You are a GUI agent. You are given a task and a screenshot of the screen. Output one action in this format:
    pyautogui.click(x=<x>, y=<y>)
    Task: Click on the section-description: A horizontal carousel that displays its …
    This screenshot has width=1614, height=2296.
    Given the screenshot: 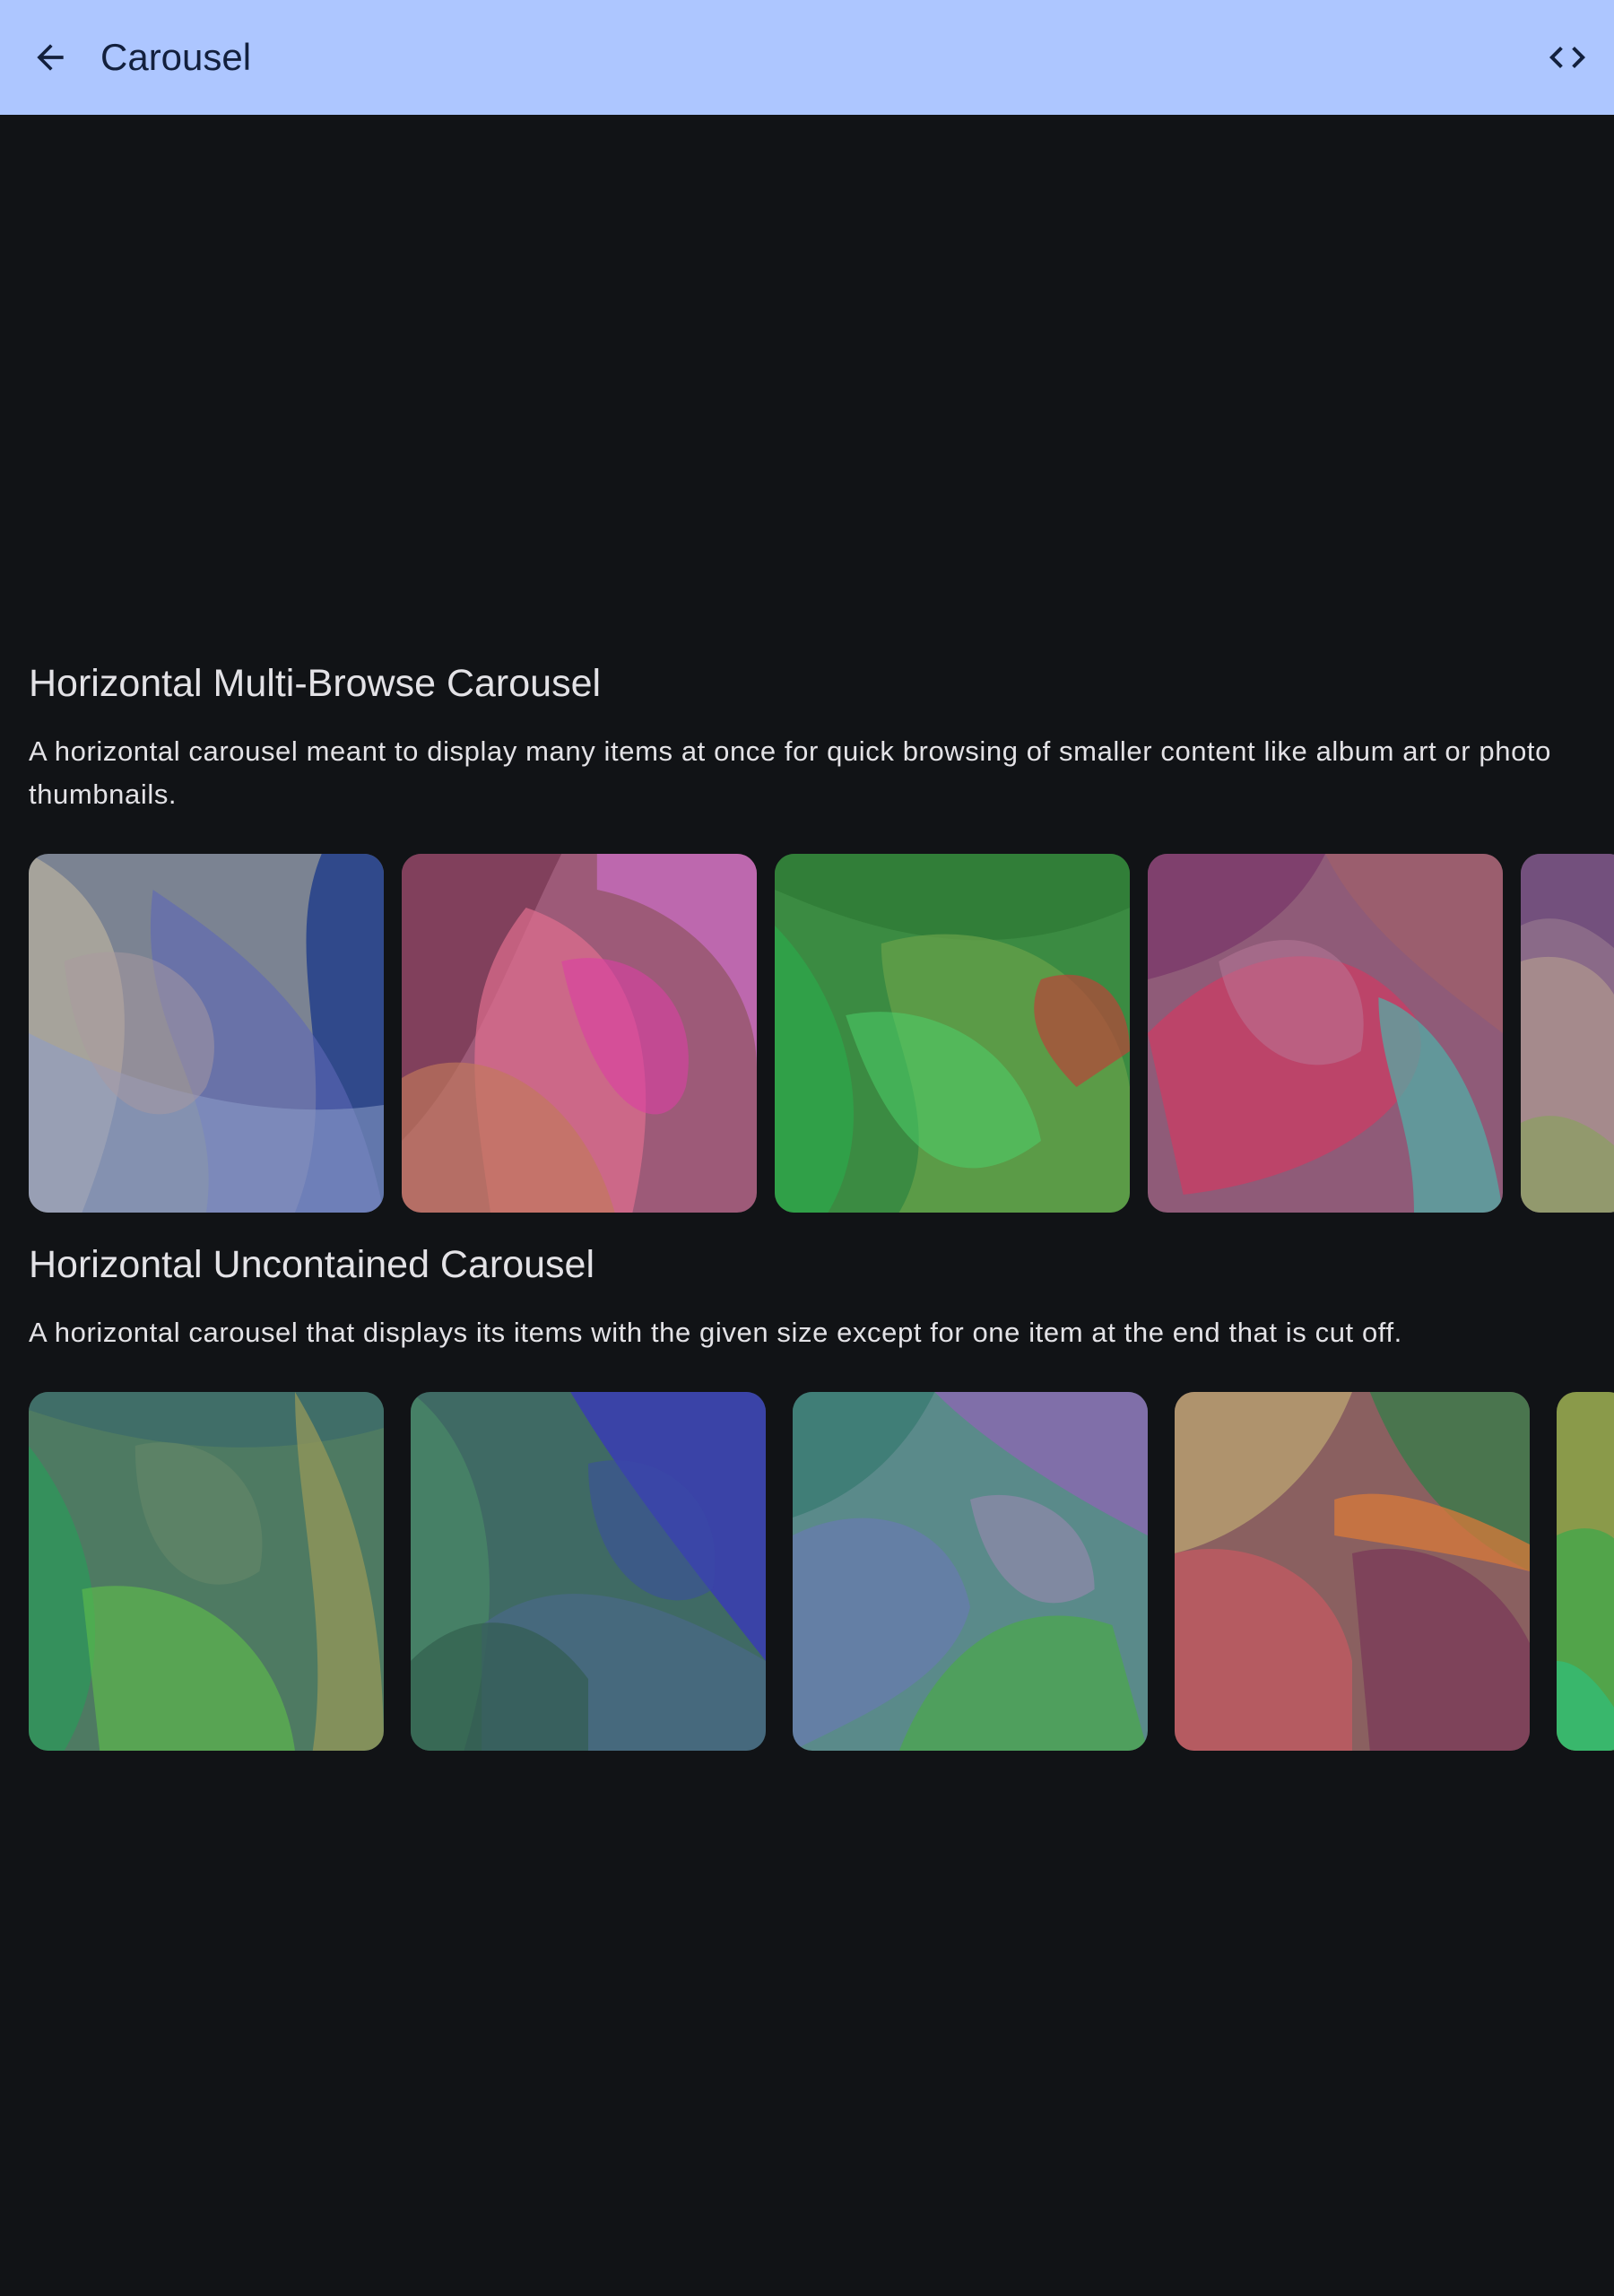 What is the action you would take?
    pyautogui.click(x=715, y=1332)
    